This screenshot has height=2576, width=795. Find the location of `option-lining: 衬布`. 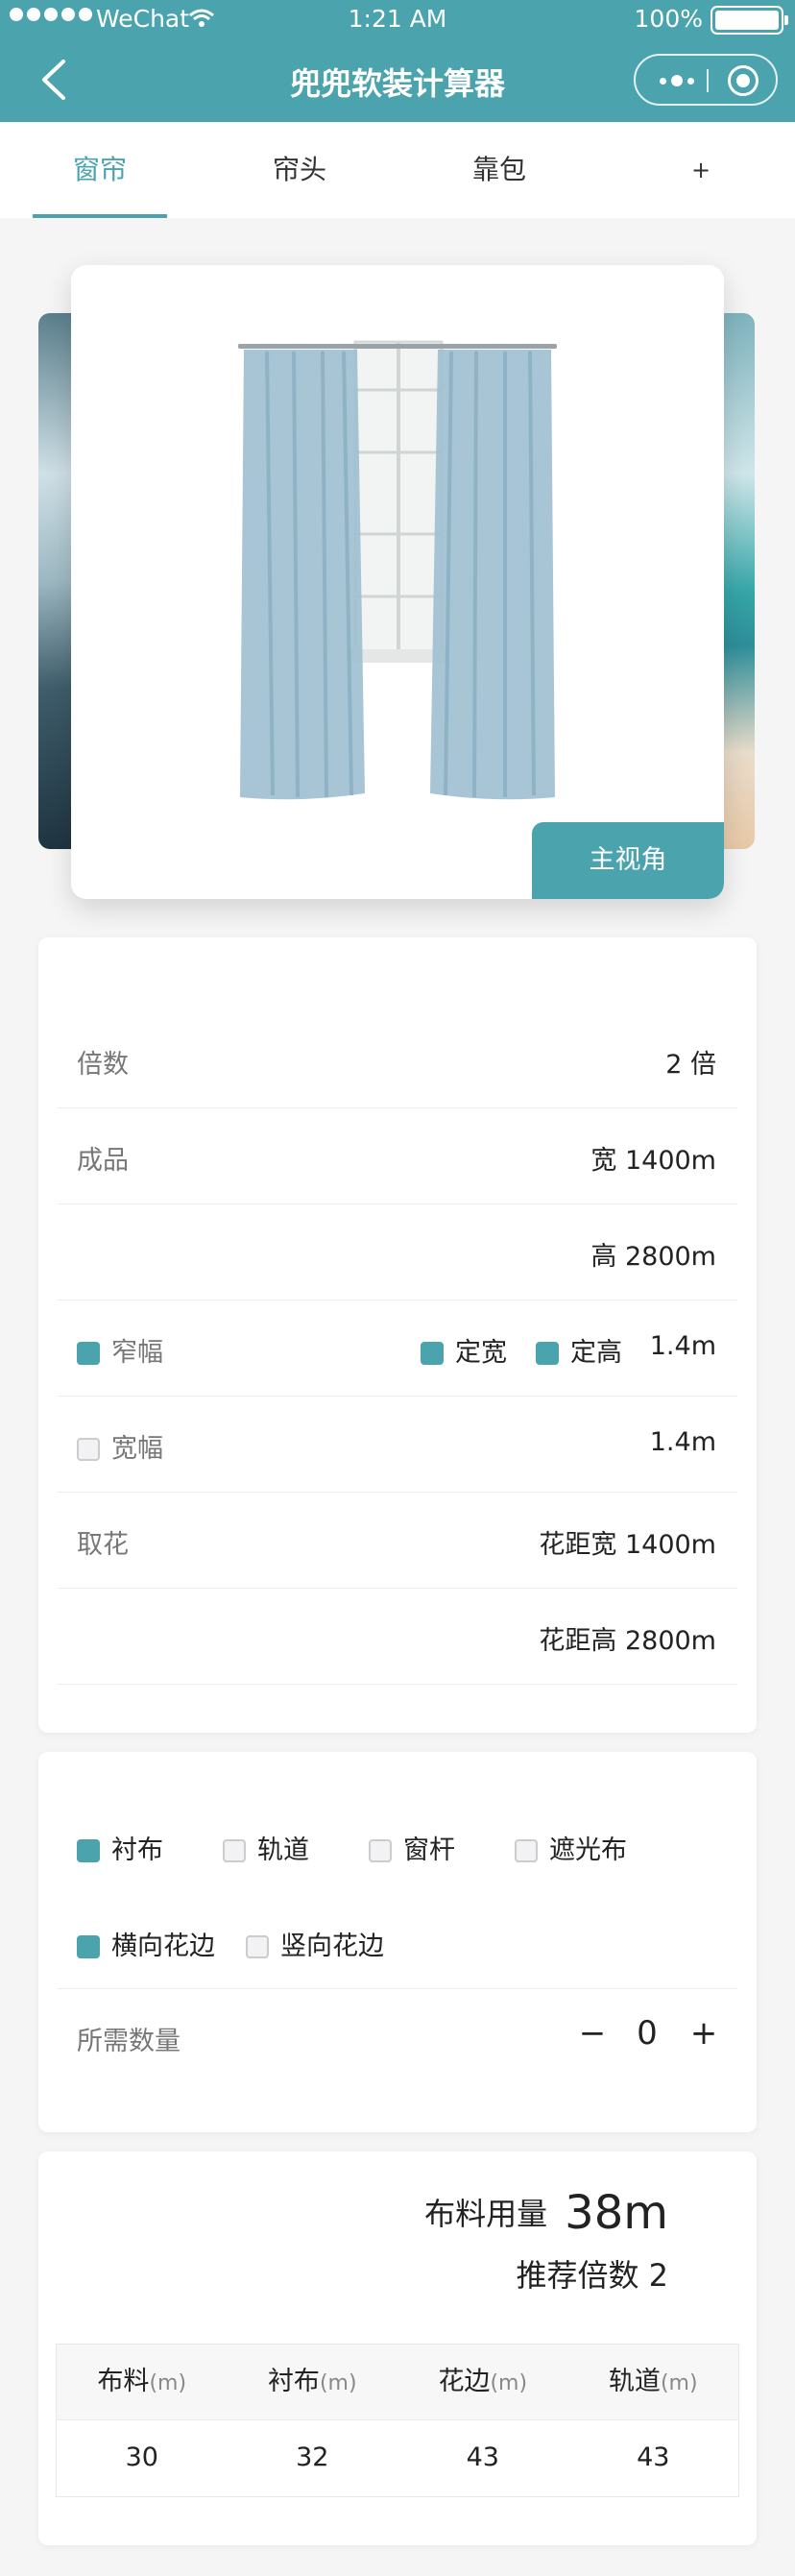

option-lining: 衬布 is located at coordinates (120, 1848).